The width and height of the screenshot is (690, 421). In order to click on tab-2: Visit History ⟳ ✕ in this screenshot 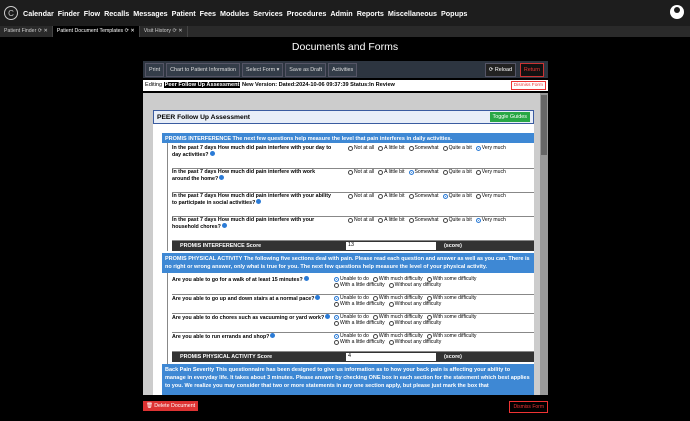, I will do `click(164, 31)`.